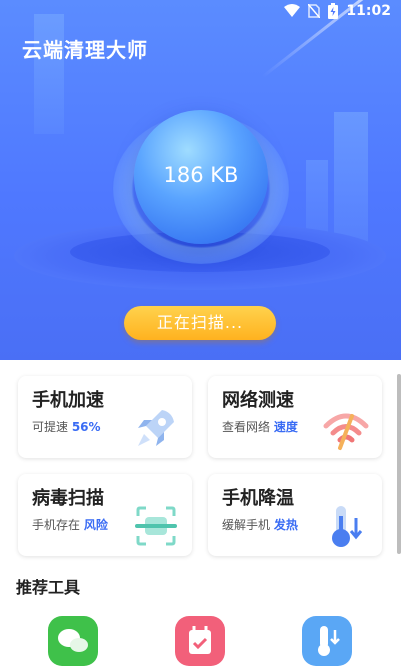  Describe the element at coordinates (85, 50) in the screenshot. I see `app-title: 云端清理大师` at that location.